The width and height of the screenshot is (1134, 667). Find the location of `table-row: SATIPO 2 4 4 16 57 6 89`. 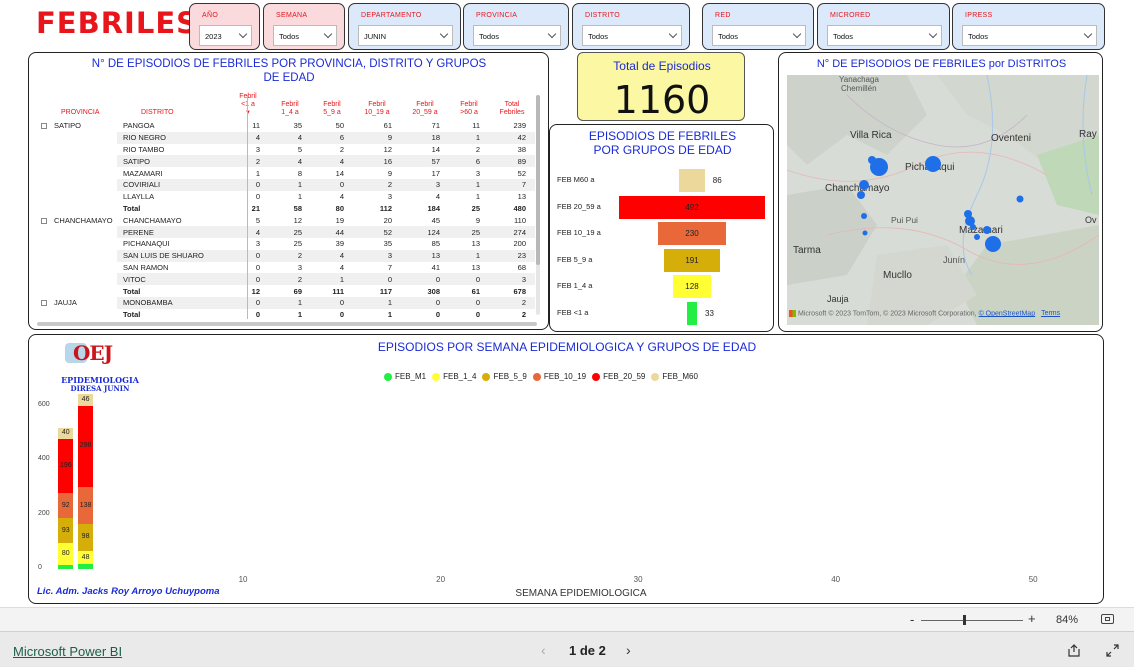

table-row: SATIPO 2 4 4 16 57 6 89 is located at coordinates (285, 161).